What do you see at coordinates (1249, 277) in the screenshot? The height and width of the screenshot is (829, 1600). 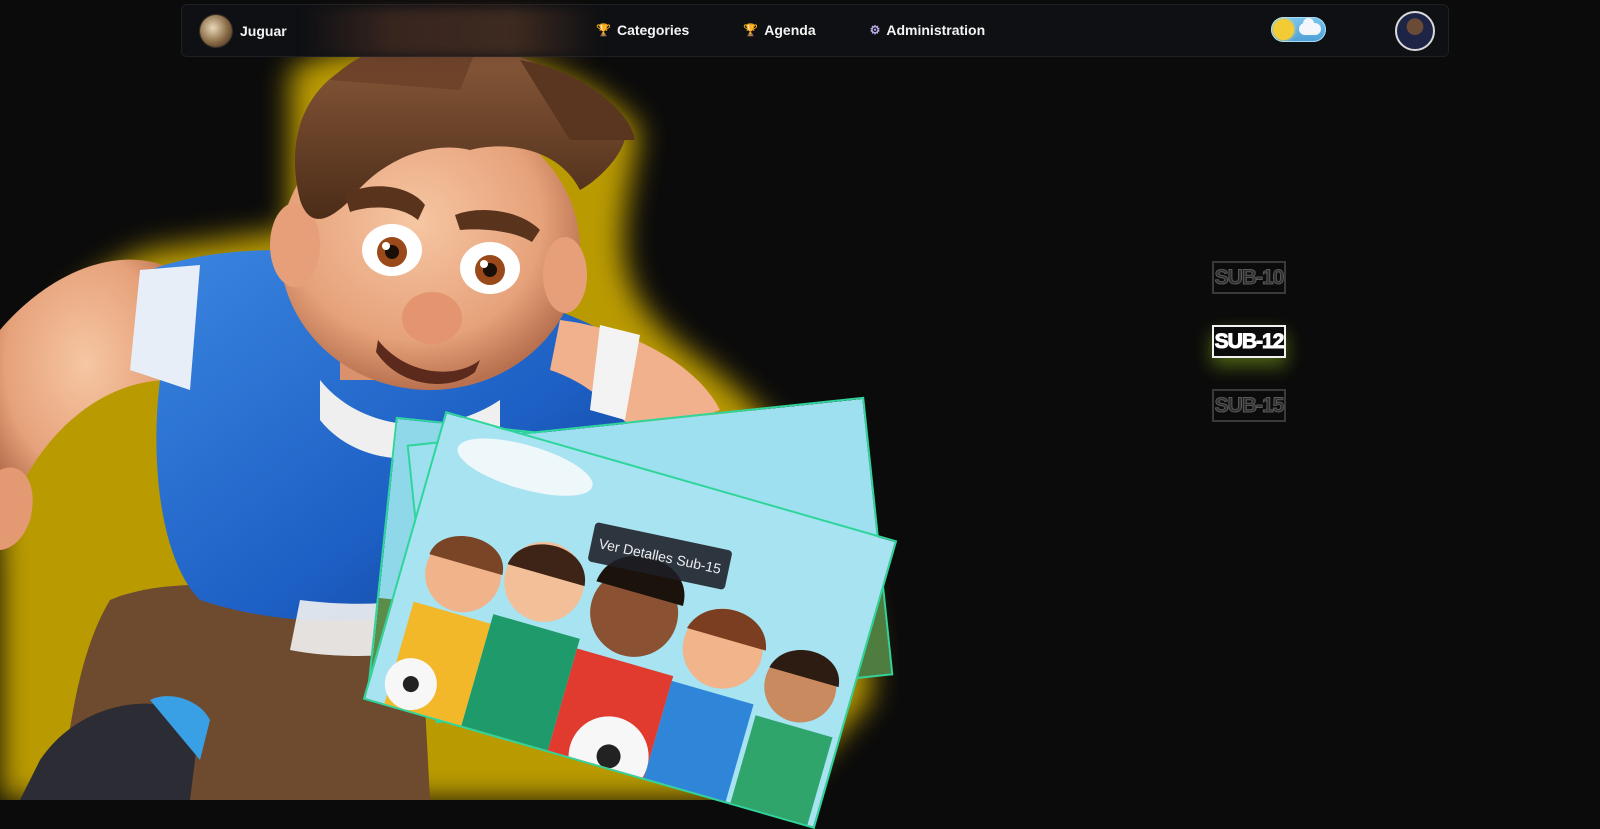 I see `category-sub10: SUB-10` at bounding box center [1249, 277].